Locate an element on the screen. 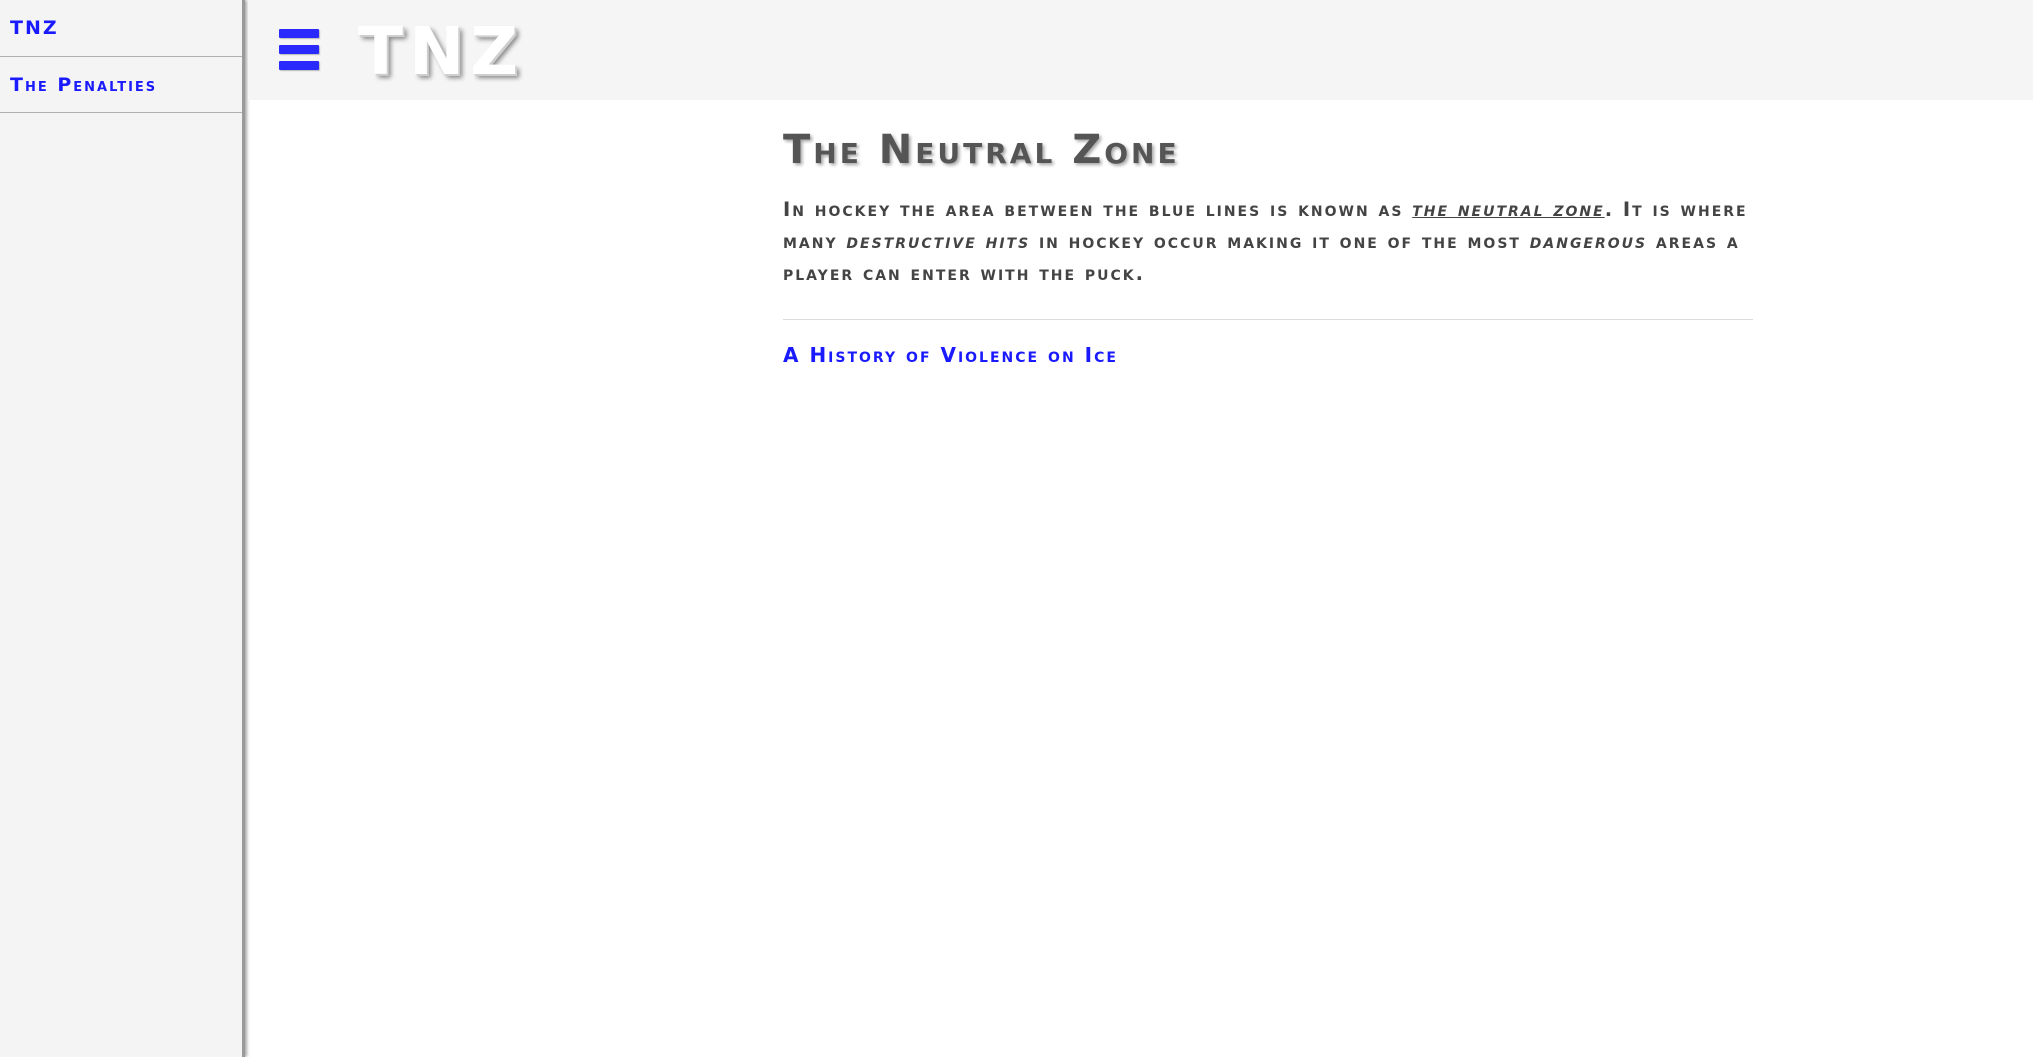 The image size is (2033, 1057). destructive-hits-term: destructive hits is located at coordinates (938, 241).